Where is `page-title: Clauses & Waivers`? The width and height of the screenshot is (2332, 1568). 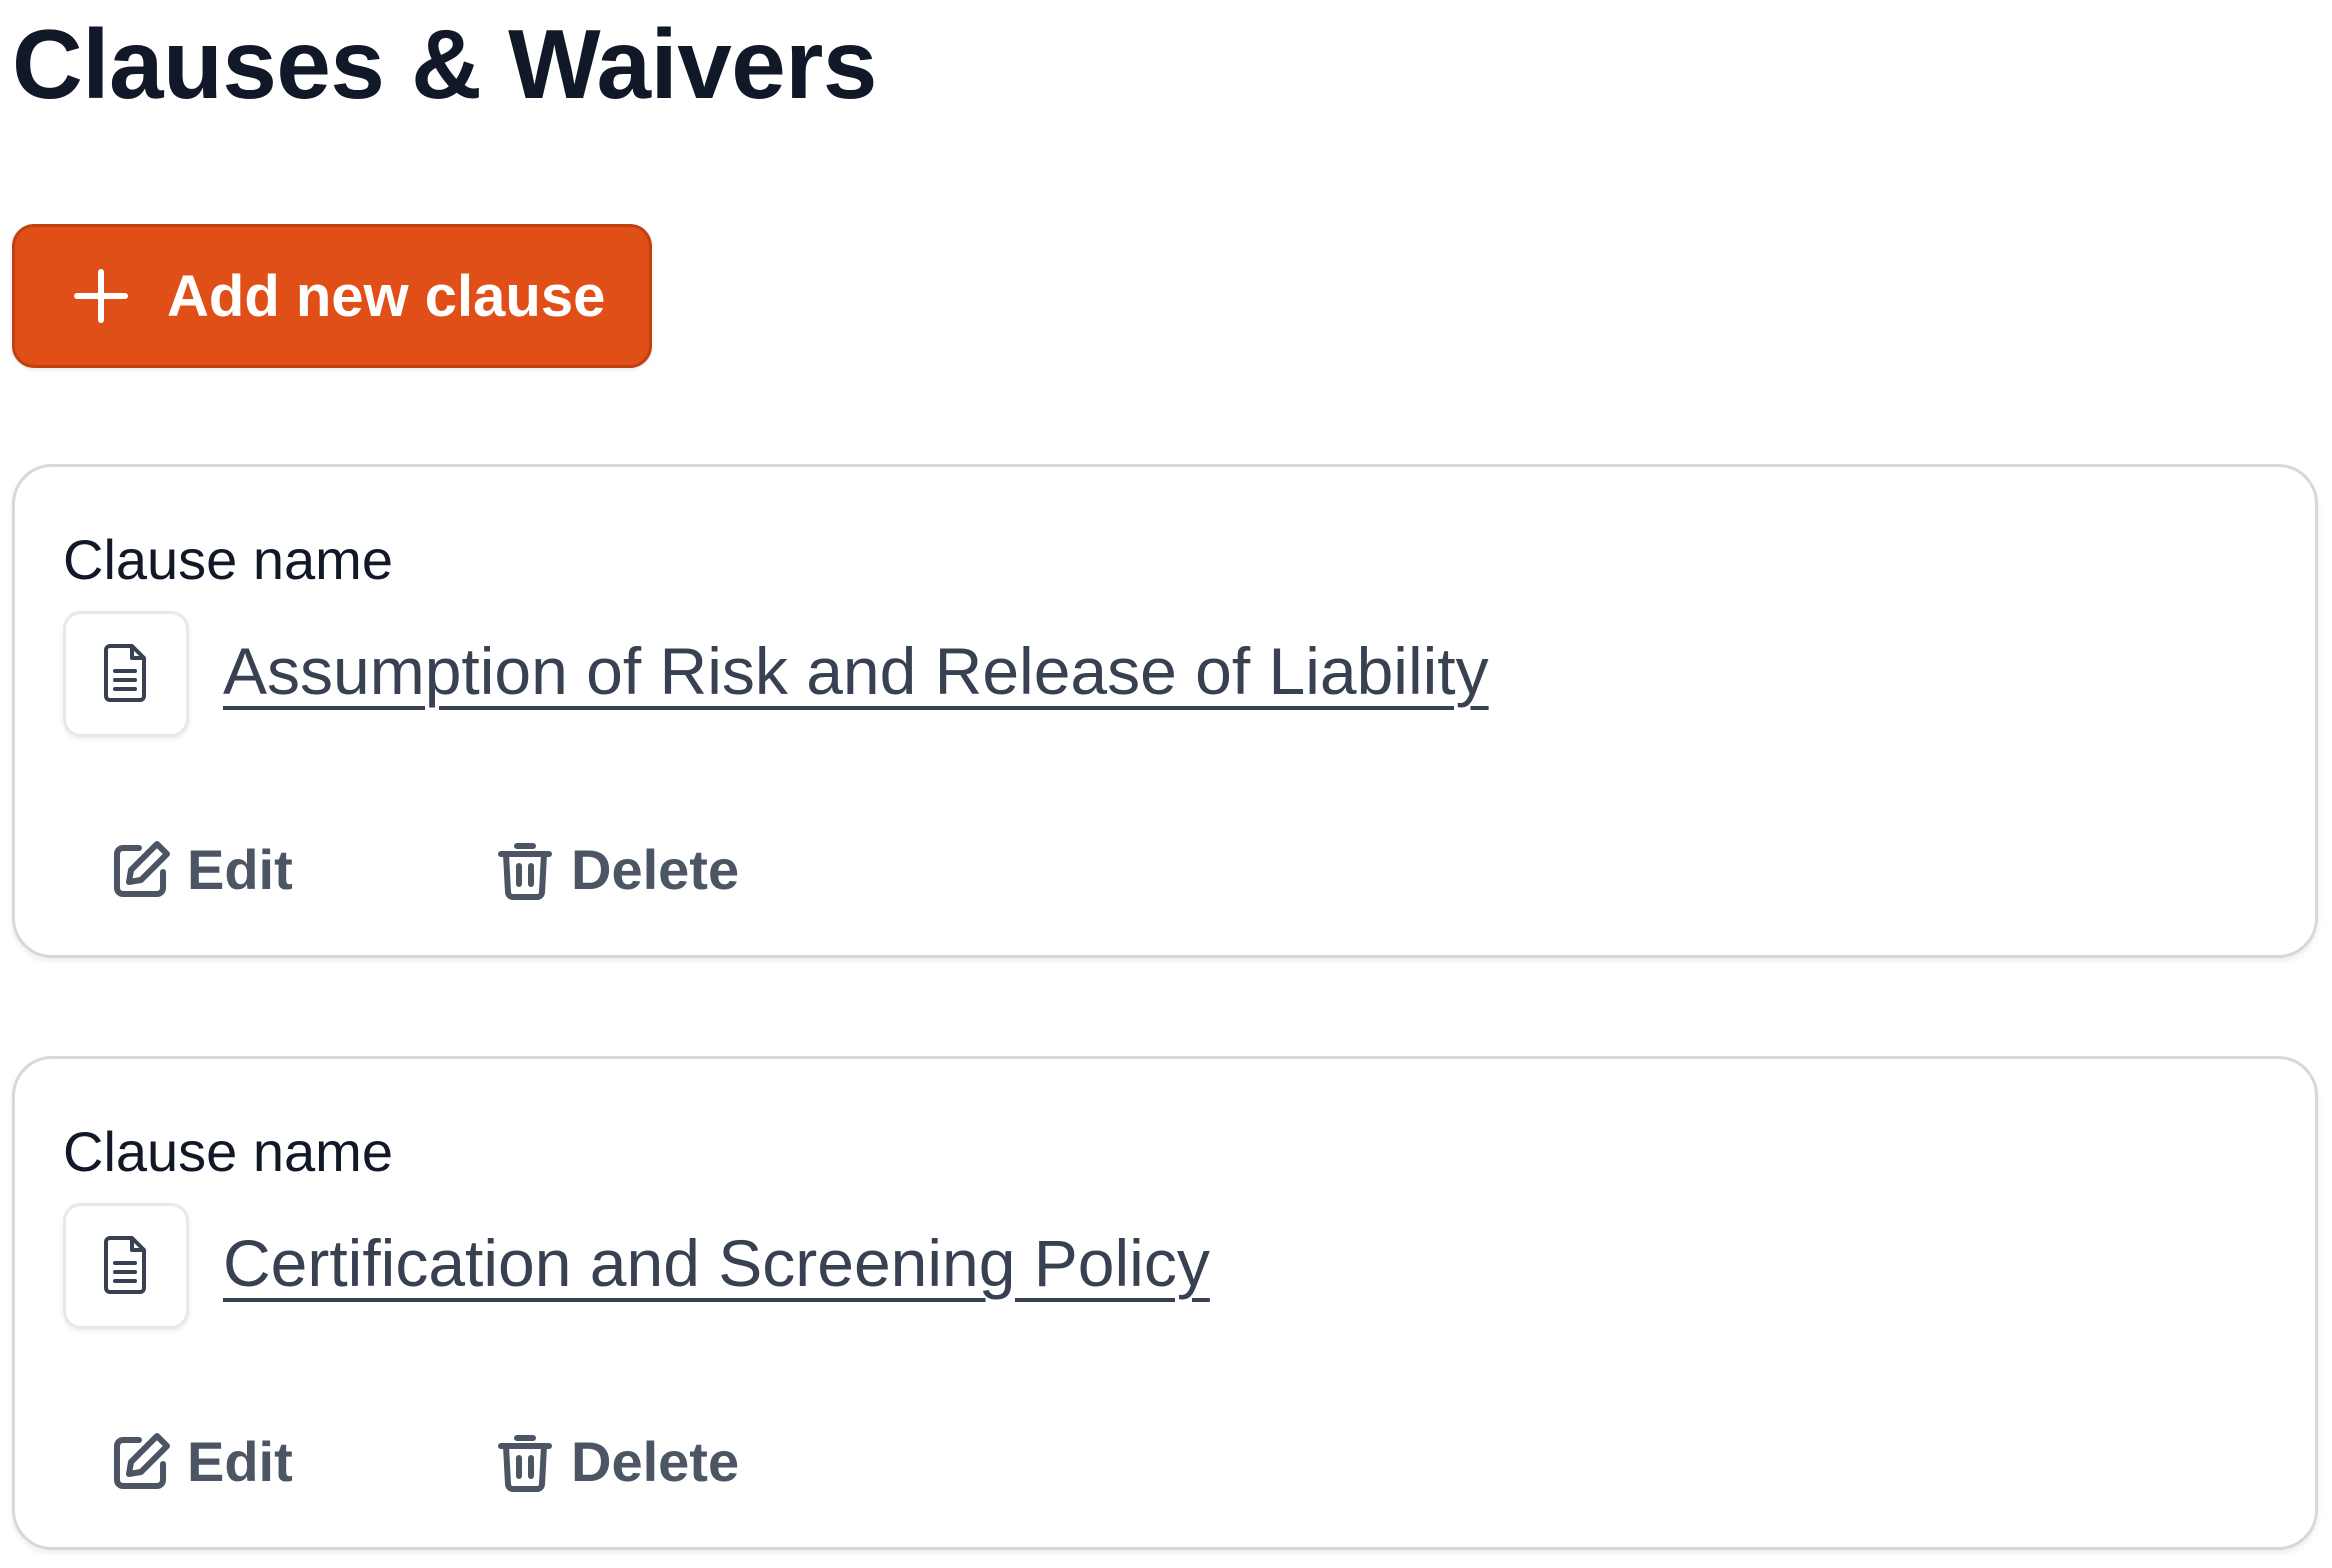 page-title: Clauses & Waivers is located at coordinates (444, 64).